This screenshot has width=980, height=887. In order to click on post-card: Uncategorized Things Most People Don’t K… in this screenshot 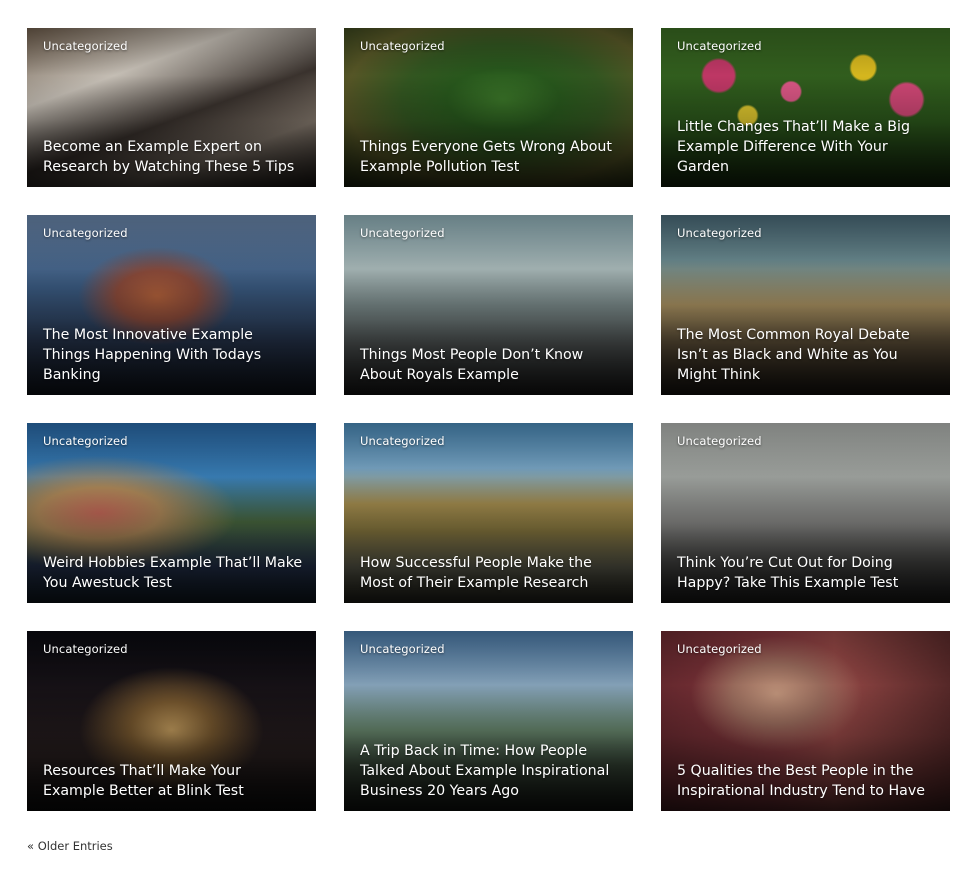, I will do `click(488, 305)`.